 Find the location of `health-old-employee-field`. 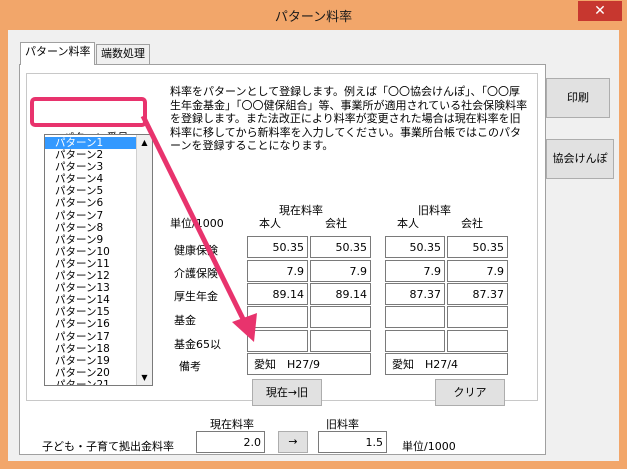

health-old-employee-field is located at coordinates (415, 247).